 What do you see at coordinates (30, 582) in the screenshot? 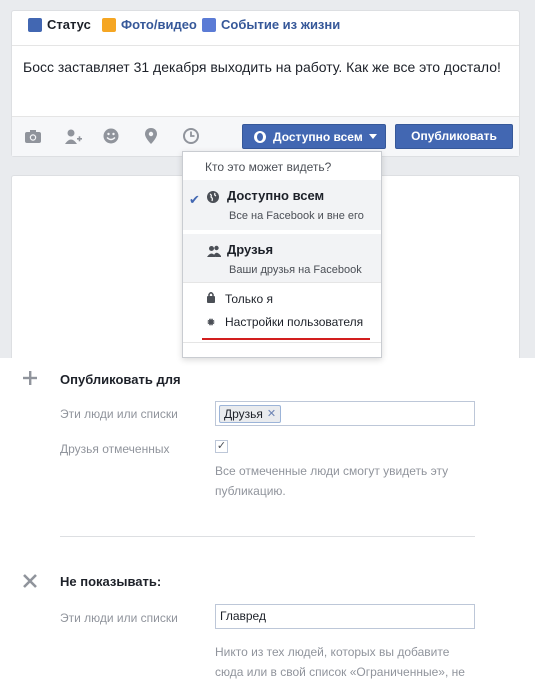
I see `close-icon` at bounding box center [30, 582].